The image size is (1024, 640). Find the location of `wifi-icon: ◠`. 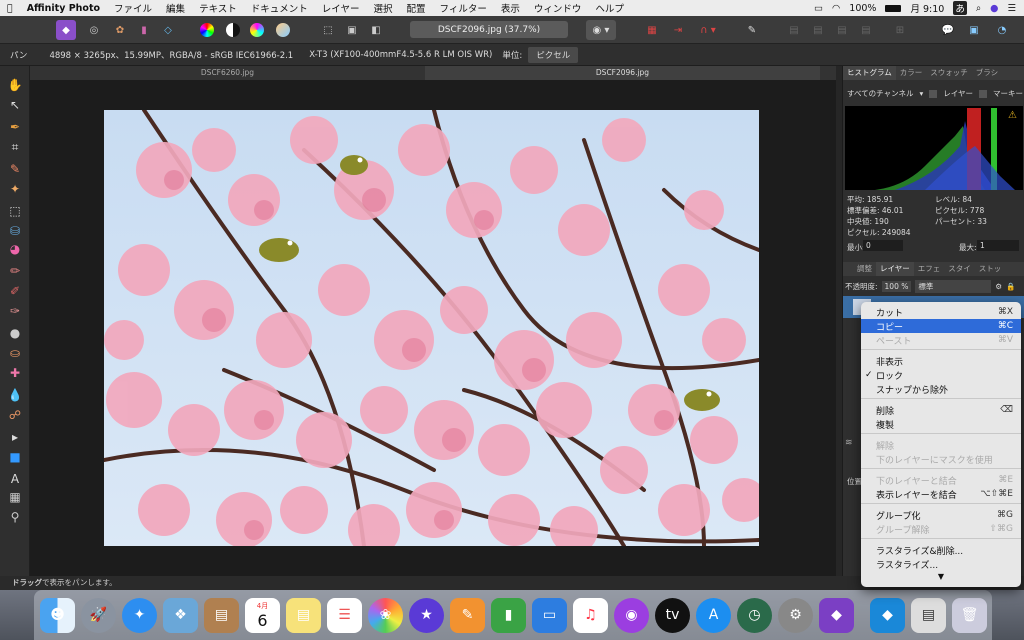

wifi-icon: ◠ is located at coordinates (836, 8).